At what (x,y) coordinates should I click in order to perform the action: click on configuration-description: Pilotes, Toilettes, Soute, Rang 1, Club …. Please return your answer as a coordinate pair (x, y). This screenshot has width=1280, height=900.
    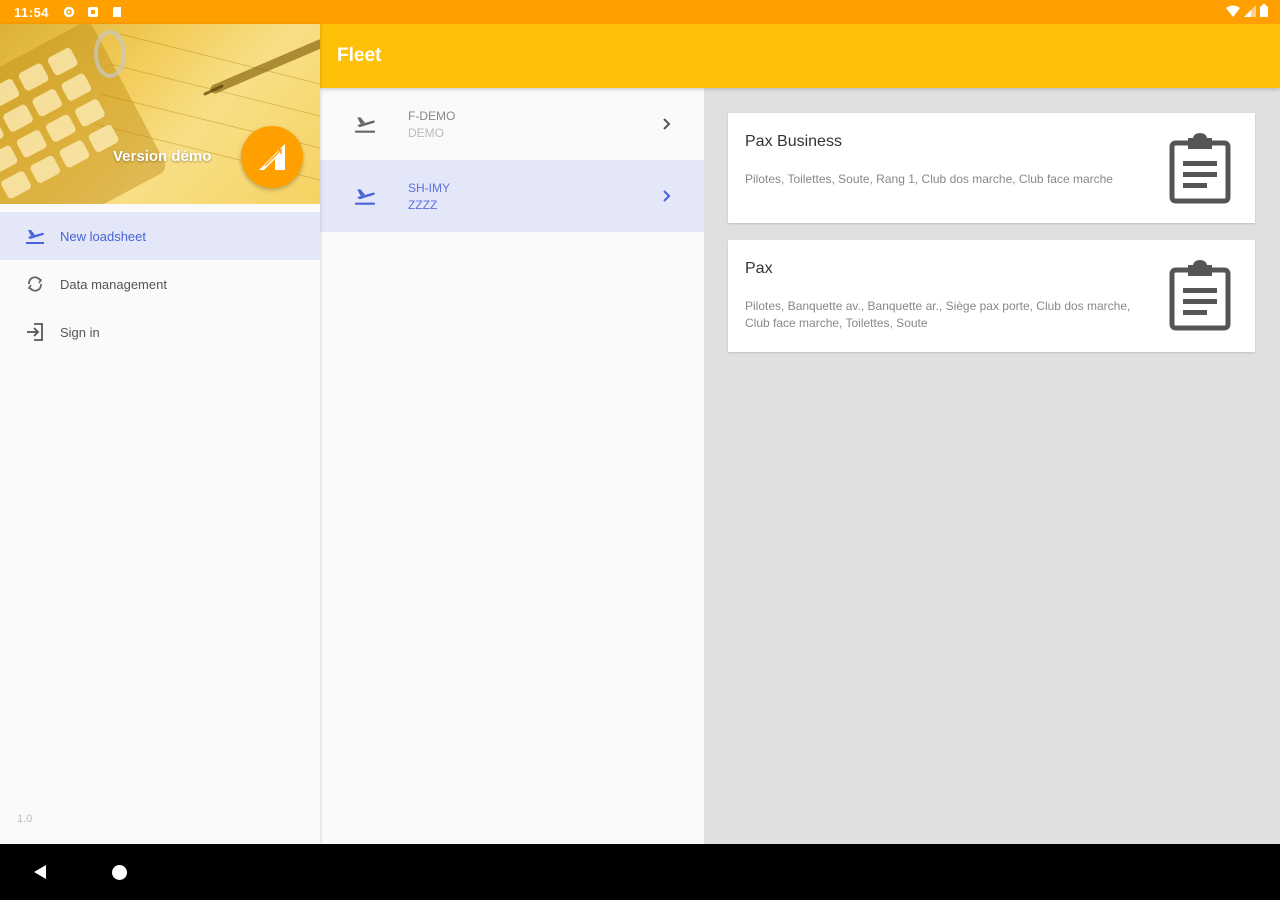
    Looking at the image, I should click on (929, 179).